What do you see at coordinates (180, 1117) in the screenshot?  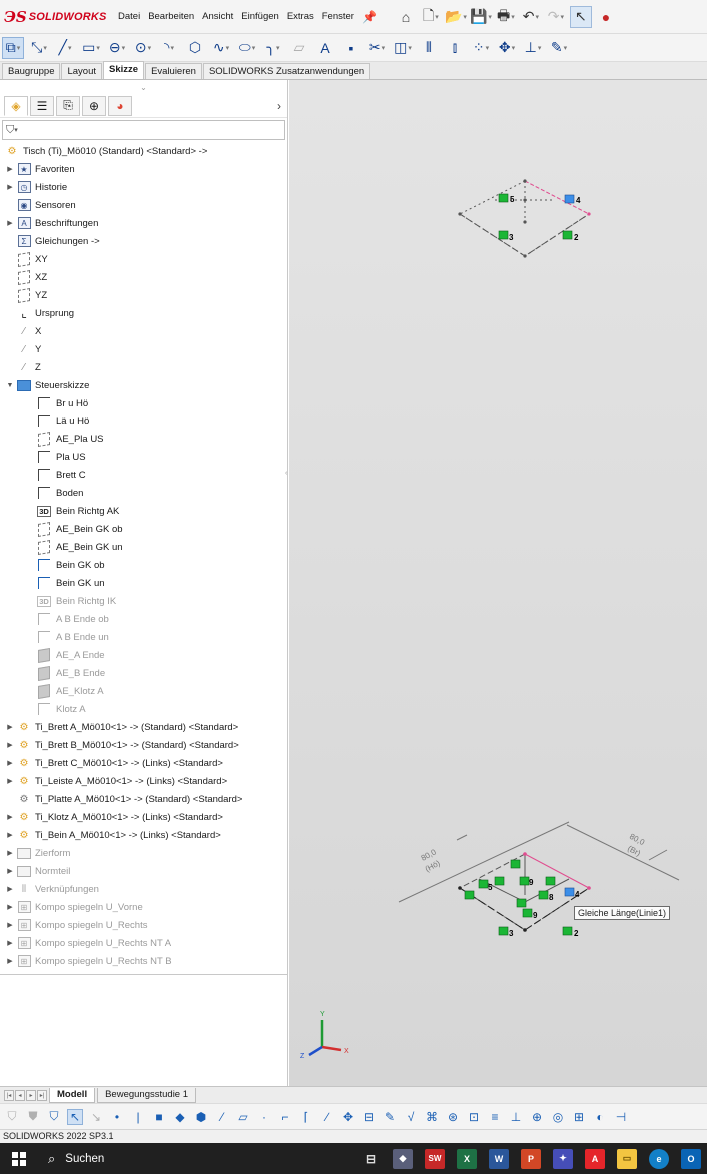 I see `solid-filter-icon: ◆` at bounding box center [180, 1117].